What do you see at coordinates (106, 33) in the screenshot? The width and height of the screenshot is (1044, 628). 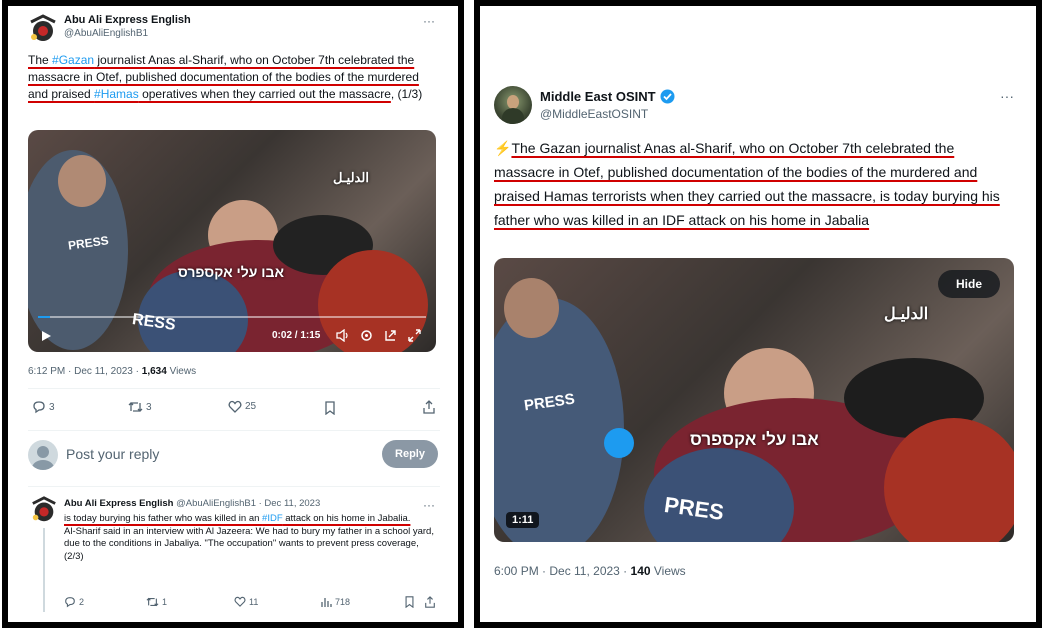 I see `author-handle: @AbuAliEnglishB1` at bounding box center [106, 33].